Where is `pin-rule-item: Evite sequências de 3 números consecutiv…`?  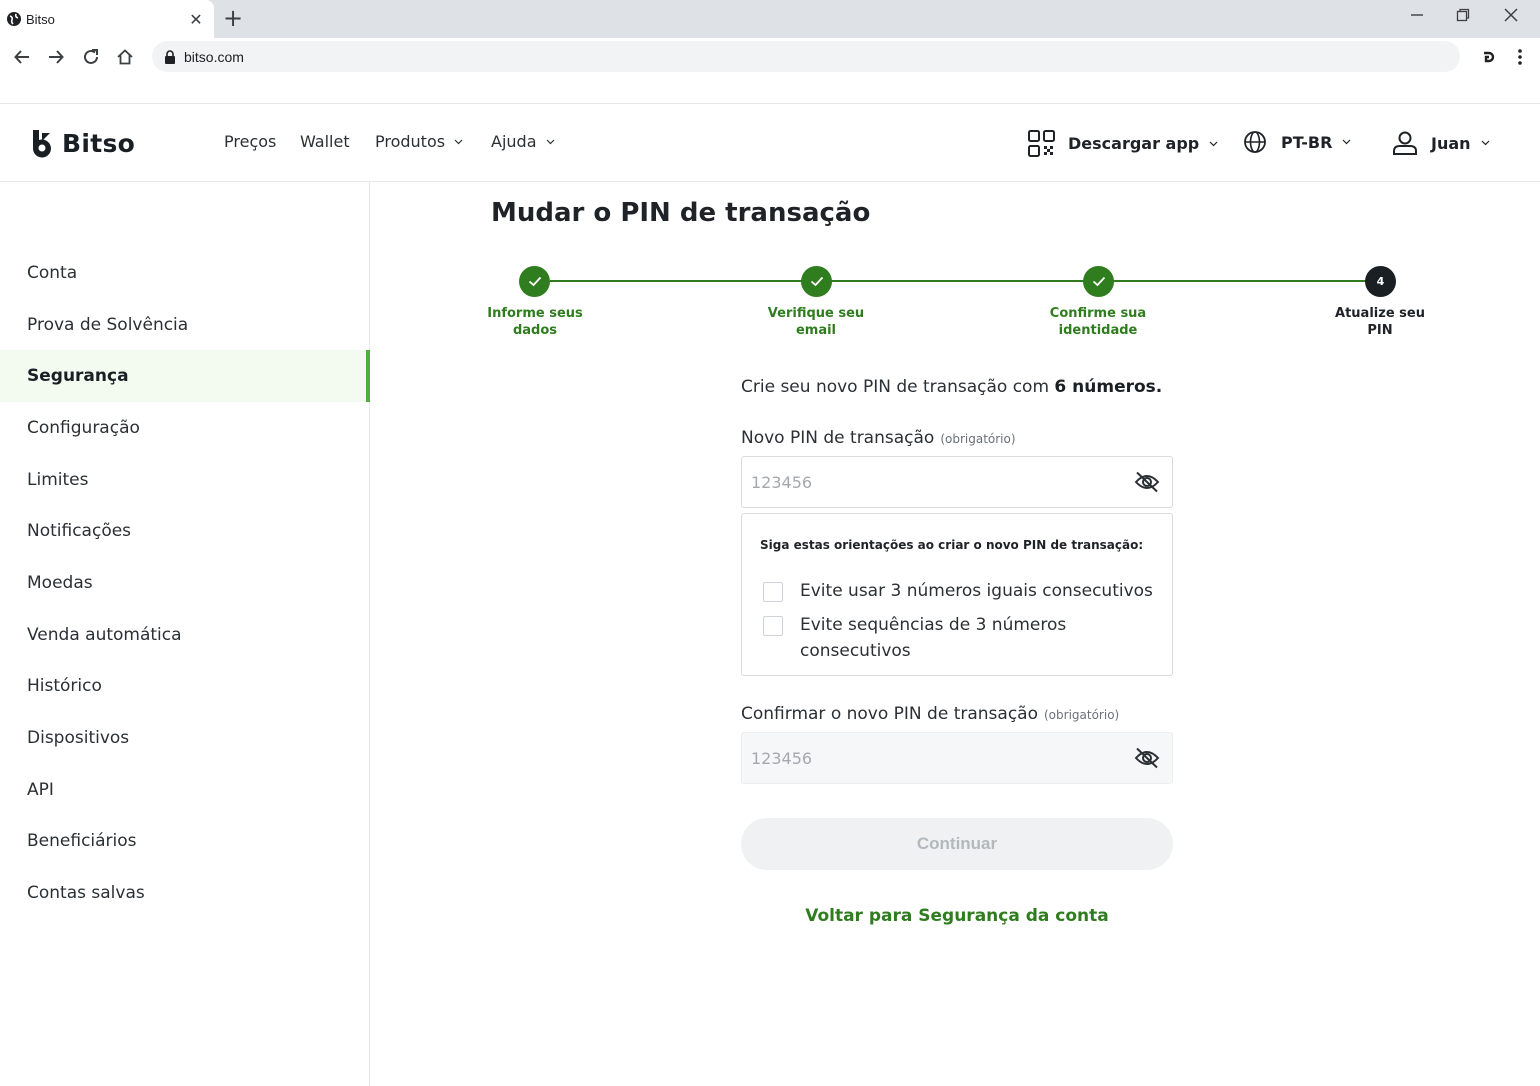
pin-rule-item: Evite sequências de 3 números consecutiv… is located at coordinates (961, 639).